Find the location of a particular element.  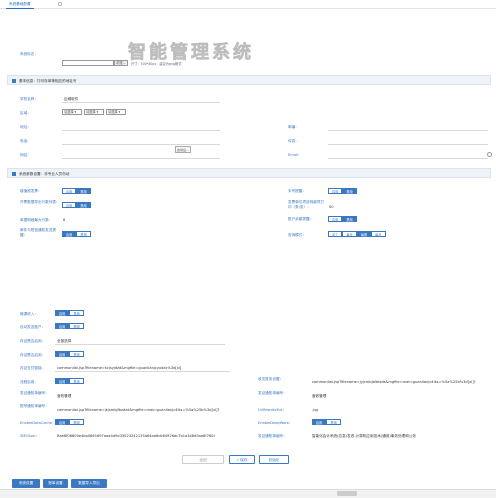

horizontal-scrollbar is located at coordinates (248, 493).